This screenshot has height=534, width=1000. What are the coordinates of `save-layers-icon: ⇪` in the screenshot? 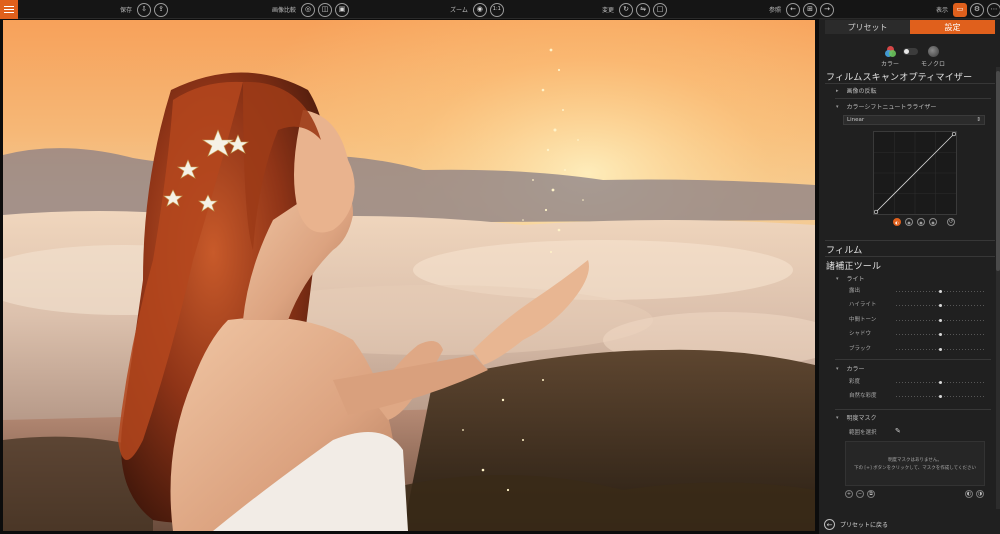 It's located at (161, 9).